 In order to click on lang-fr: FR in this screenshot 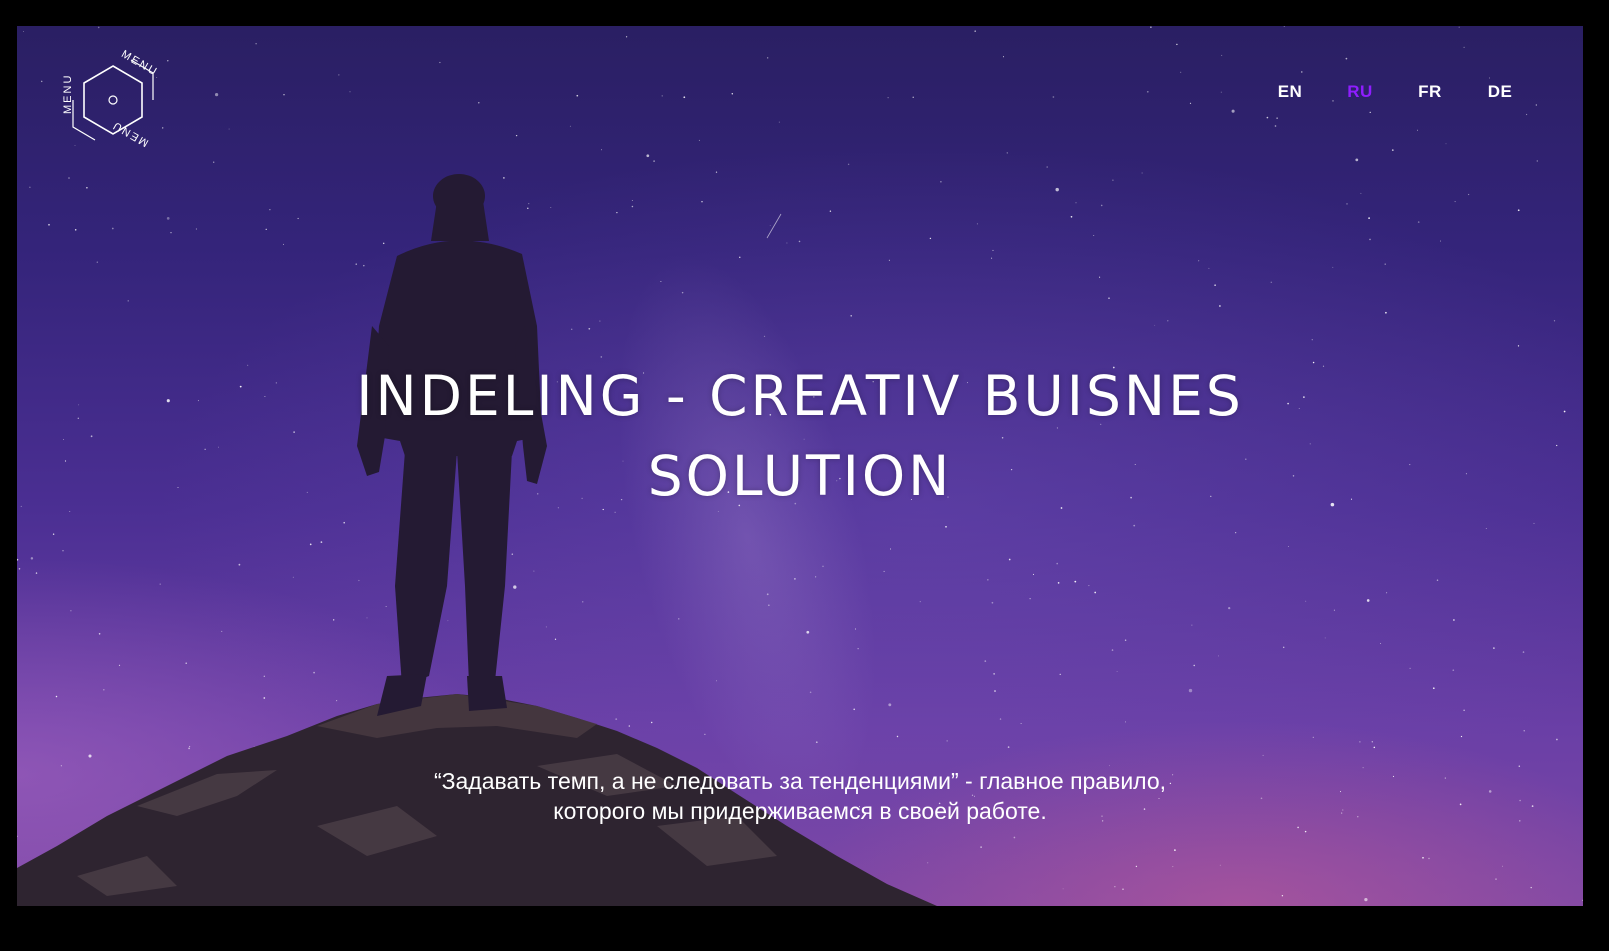, I will do `click(1430, 92)`.